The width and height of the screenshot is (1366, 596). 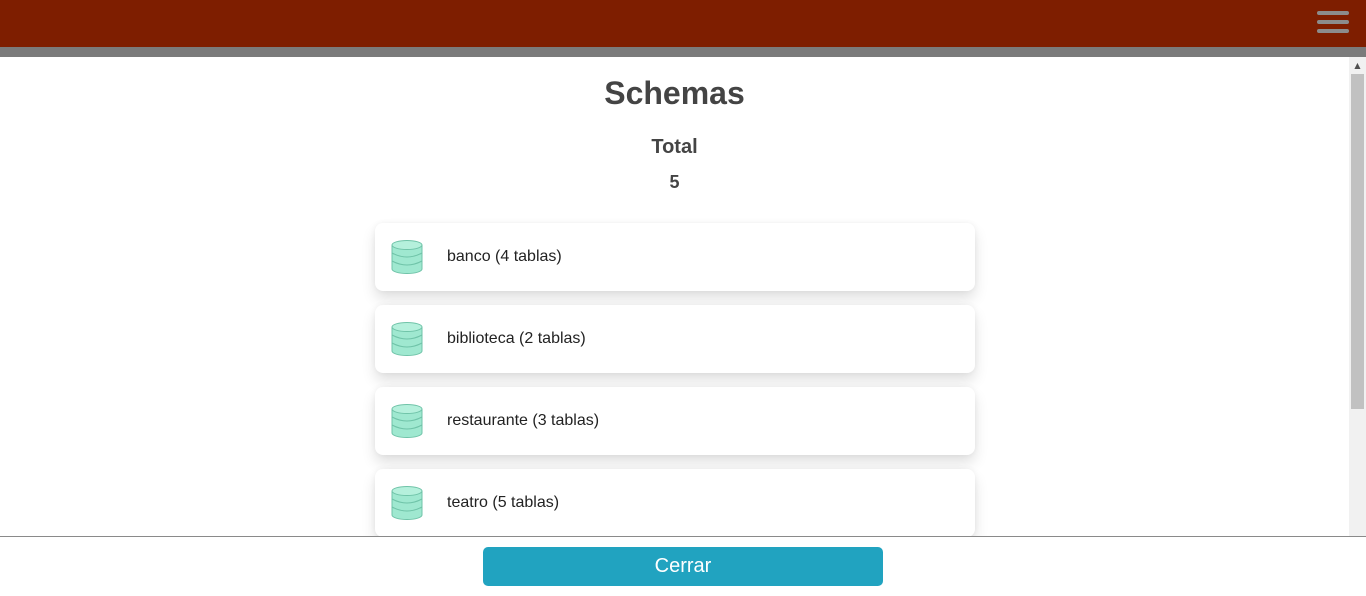 What do you see at coordinates (675, 339) in the screenshot?
I see `schema-item-biblioteca: biblioteca (2 tablas)` at bounding box center [675, 339].